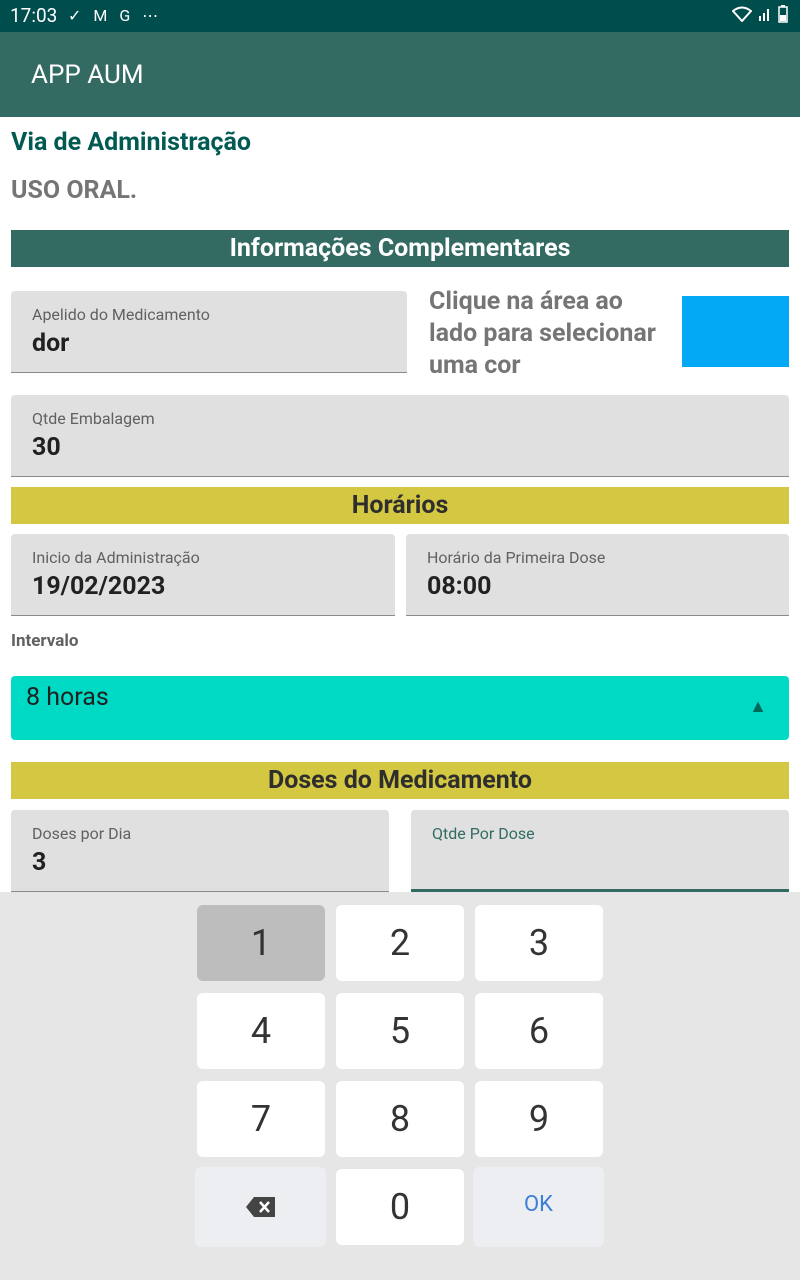 Image resolution: width=800 pixels, height=1280 pixels. Describe the element at coordinates (116, 557) in the screenshot. I see `start-date-label: Inicio da Administração` at that location.